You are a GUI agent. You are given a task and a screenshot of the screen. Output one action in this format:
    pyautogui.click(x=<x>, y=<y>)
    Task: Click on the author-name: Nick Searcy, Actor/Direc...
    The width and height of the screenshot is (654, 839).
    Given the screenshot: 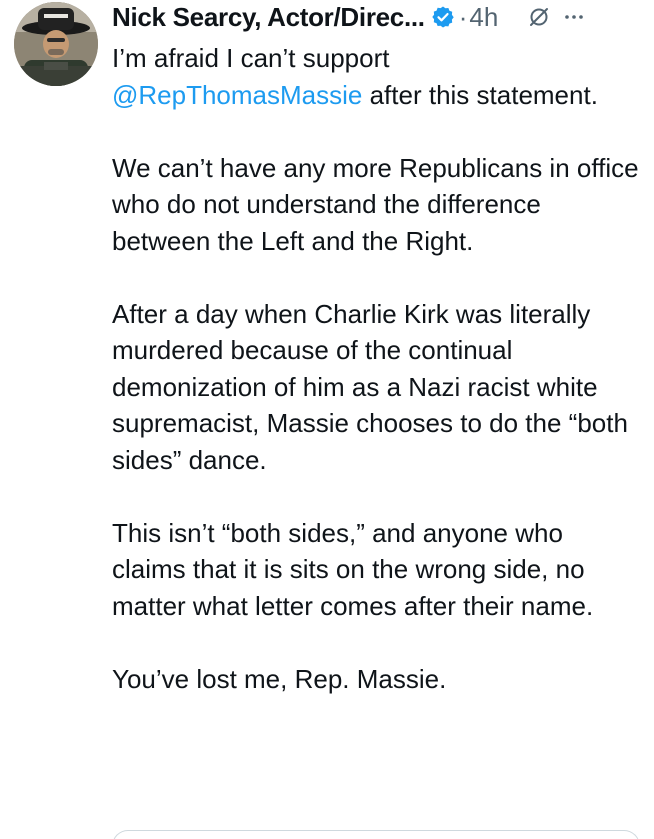 What is the action you would take?
    pyautogui.click(x=268, y=17)
    